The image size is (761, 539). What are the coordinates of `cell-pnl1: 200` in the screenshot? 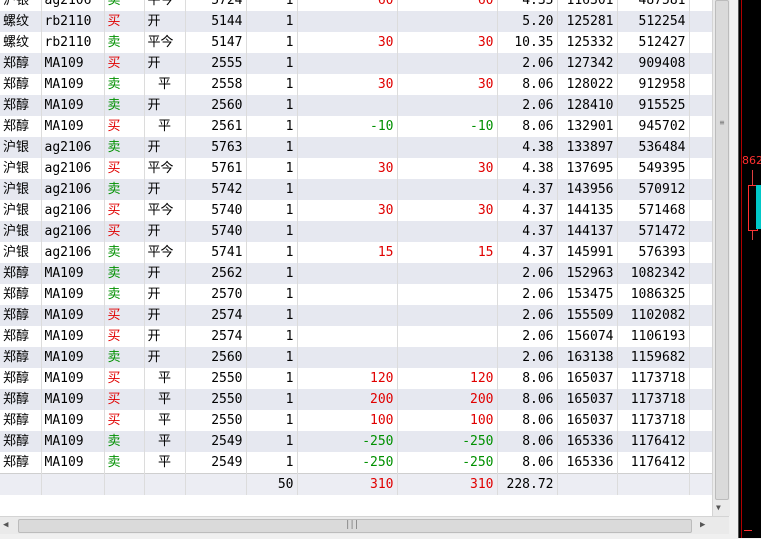 It's located at (347, 399).